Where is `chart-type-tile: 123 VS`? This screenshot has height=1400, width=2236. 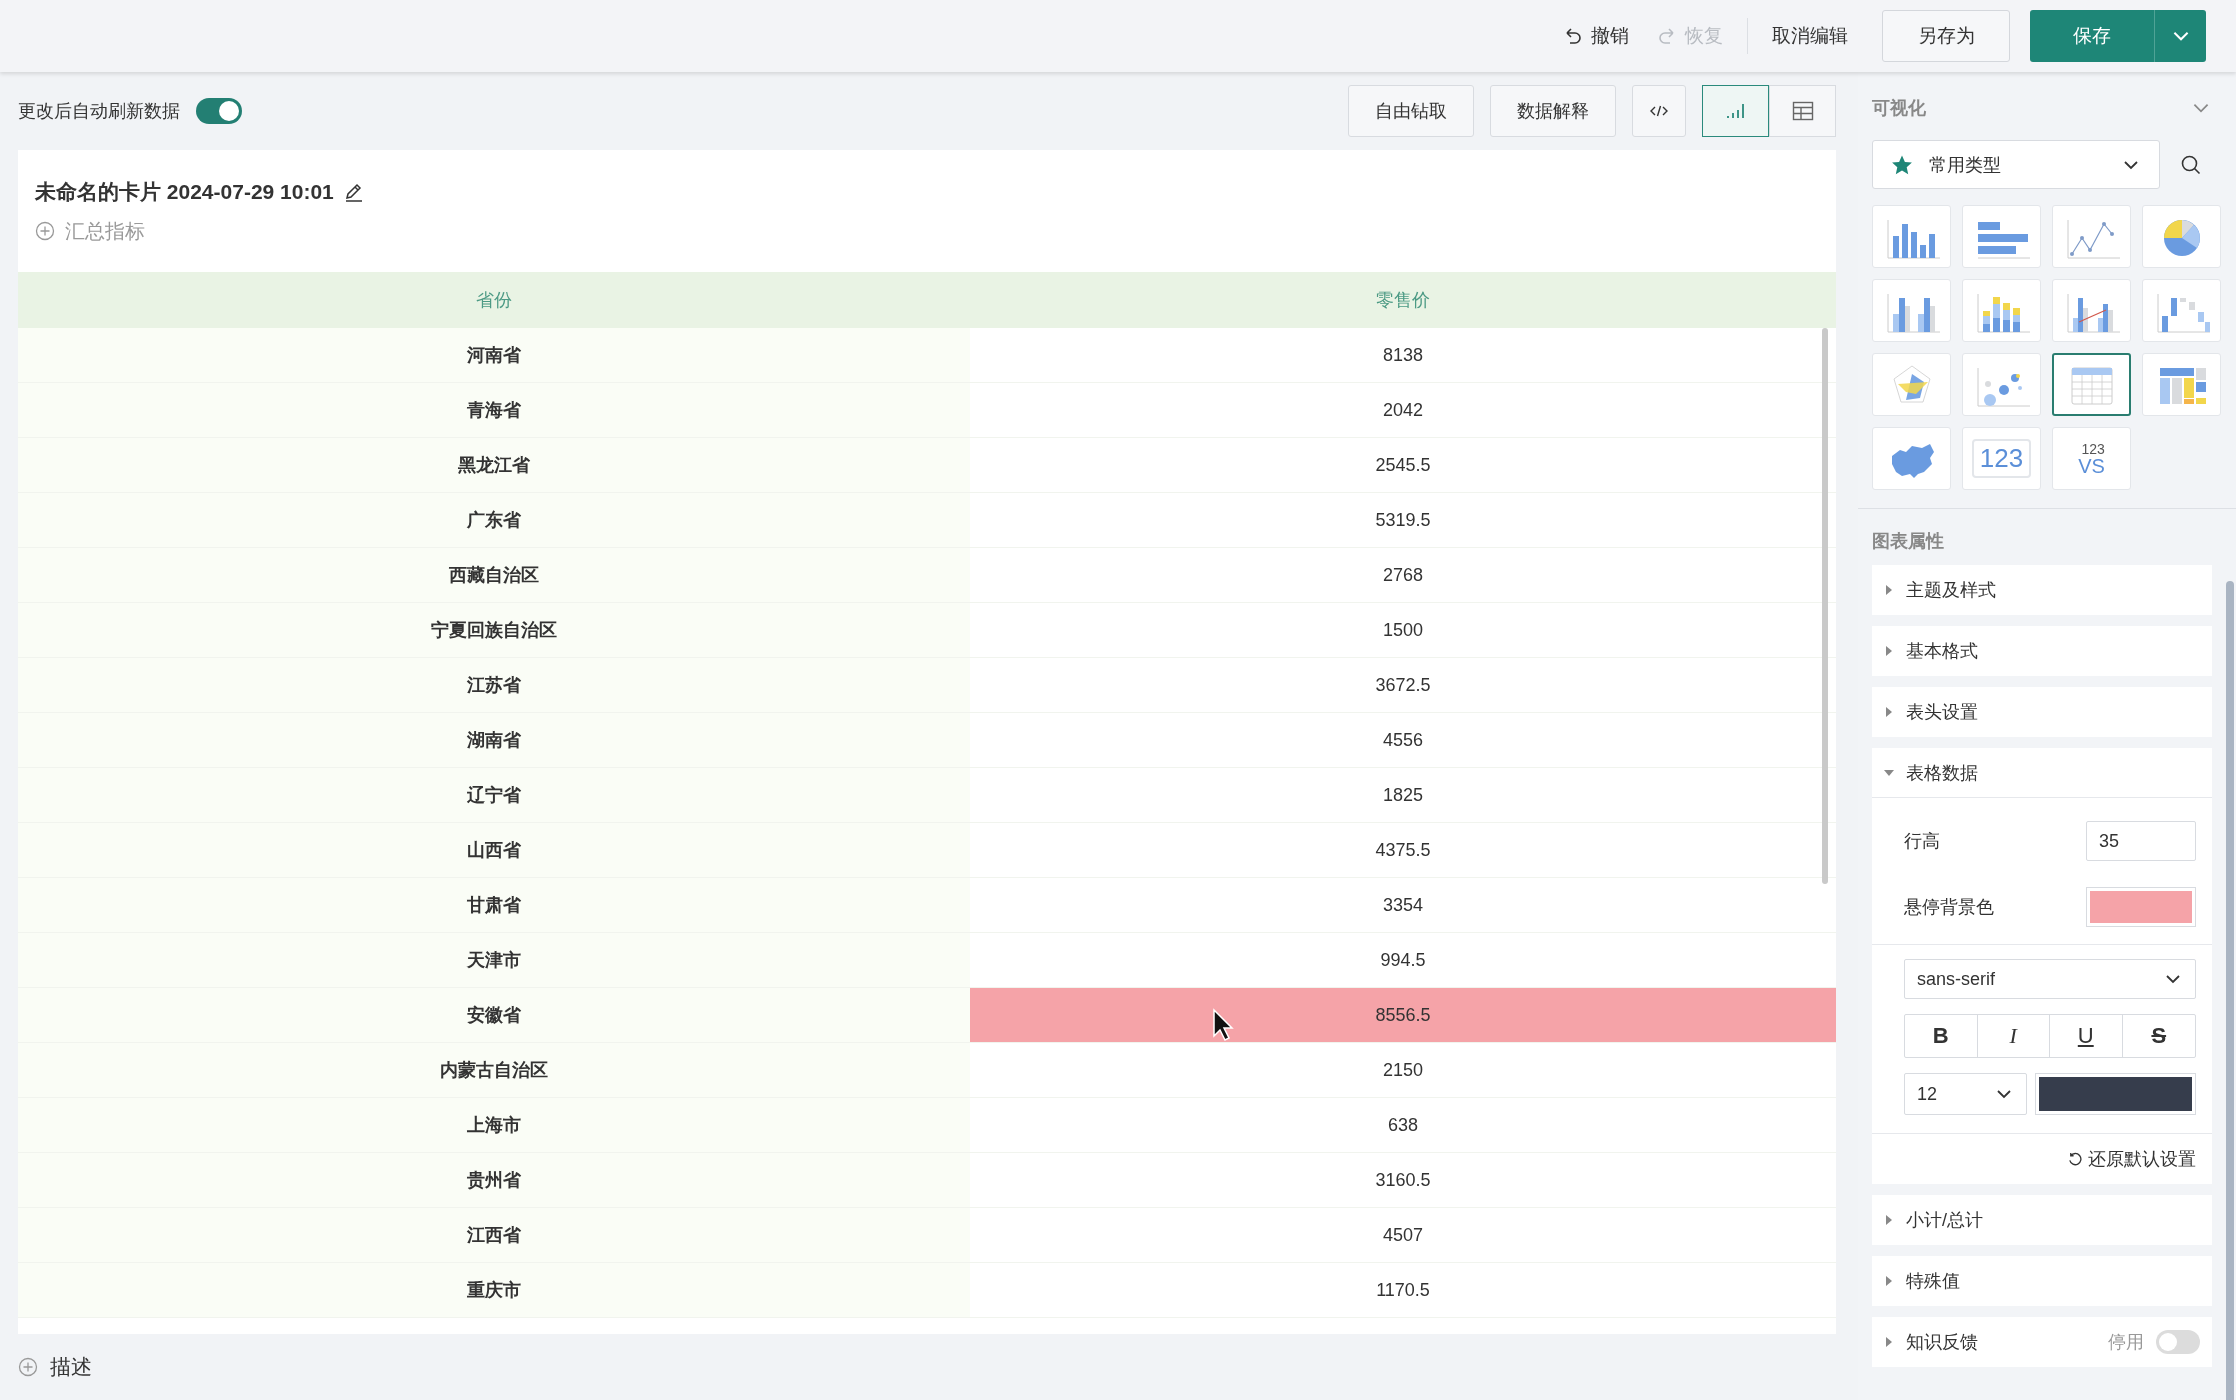
chart-type-tile: 123 VS is located at coordinates (2091, 458).